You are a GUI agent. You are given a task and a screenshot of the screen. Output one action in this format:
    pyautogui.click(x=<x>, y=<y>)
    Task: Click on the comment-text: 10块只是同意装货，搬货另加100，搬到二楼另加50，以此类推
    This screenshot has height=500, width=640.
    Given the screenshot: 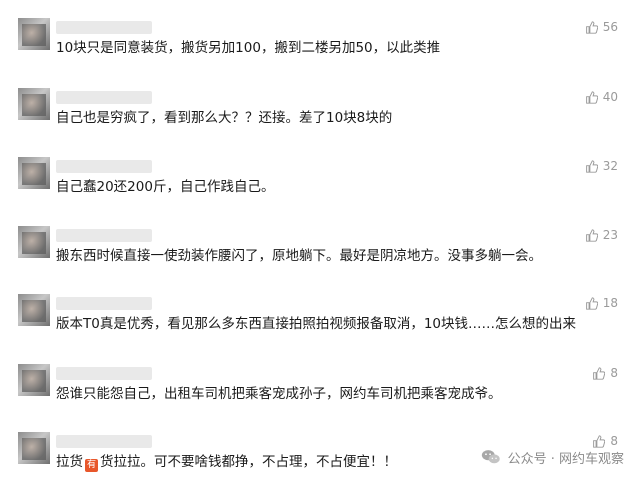 What is the action you would take?
    pyautogui.click(x=248, y=48)
    